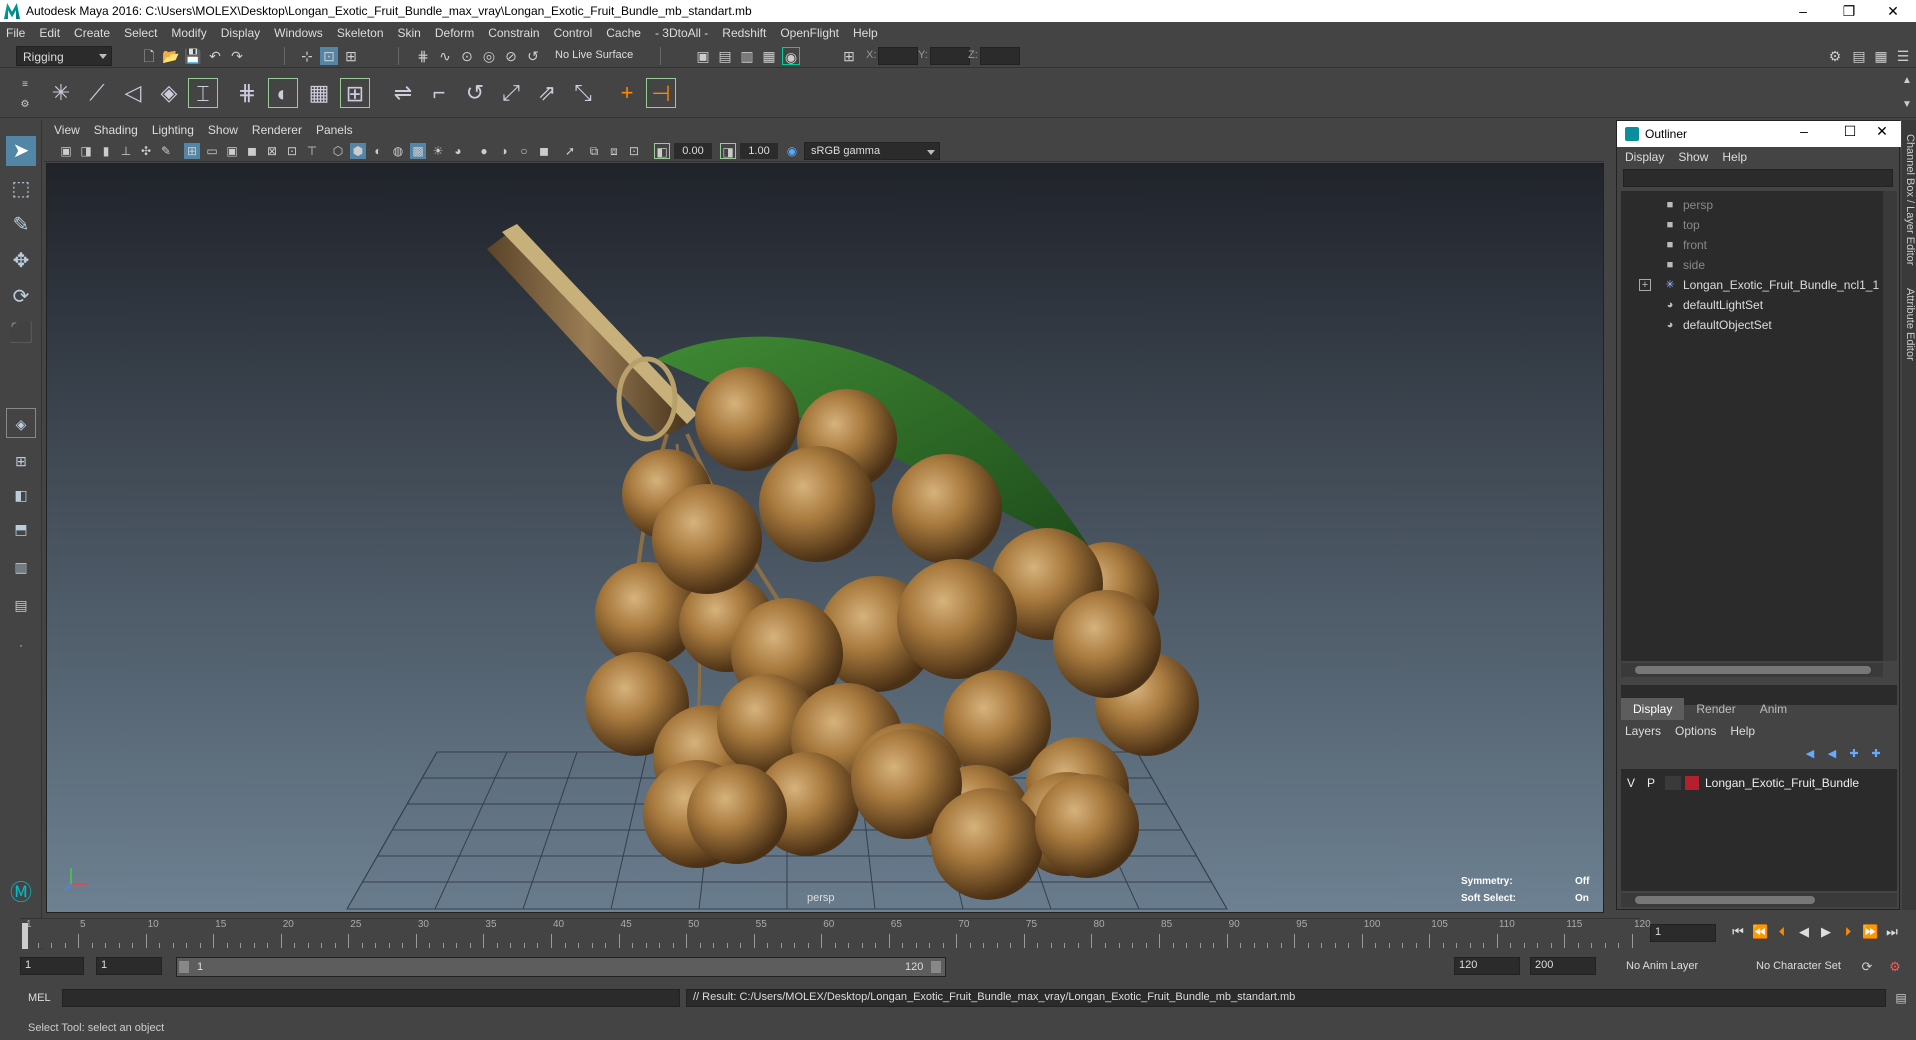 The image size is (1916, 1040). I want to click on skin-bind-icon: ◈, so click(169, 93).